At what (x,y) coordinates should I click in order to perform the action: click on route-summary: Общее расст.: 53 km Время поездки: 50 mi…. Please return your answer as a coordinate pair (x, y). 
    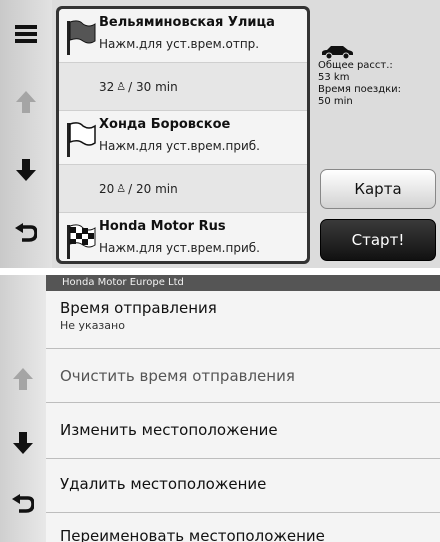
    Looking at the image, I should click on (378, 76).